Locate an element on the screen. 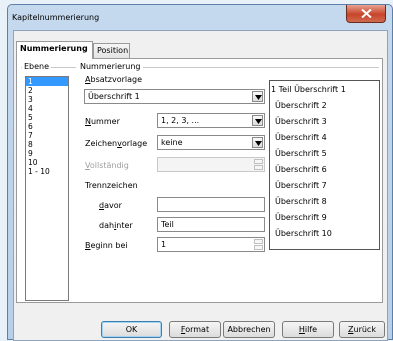 Image resolution: width=393 pixels, height=341 pixels. ok-button-label: OK is located at coordinates (131, 329).